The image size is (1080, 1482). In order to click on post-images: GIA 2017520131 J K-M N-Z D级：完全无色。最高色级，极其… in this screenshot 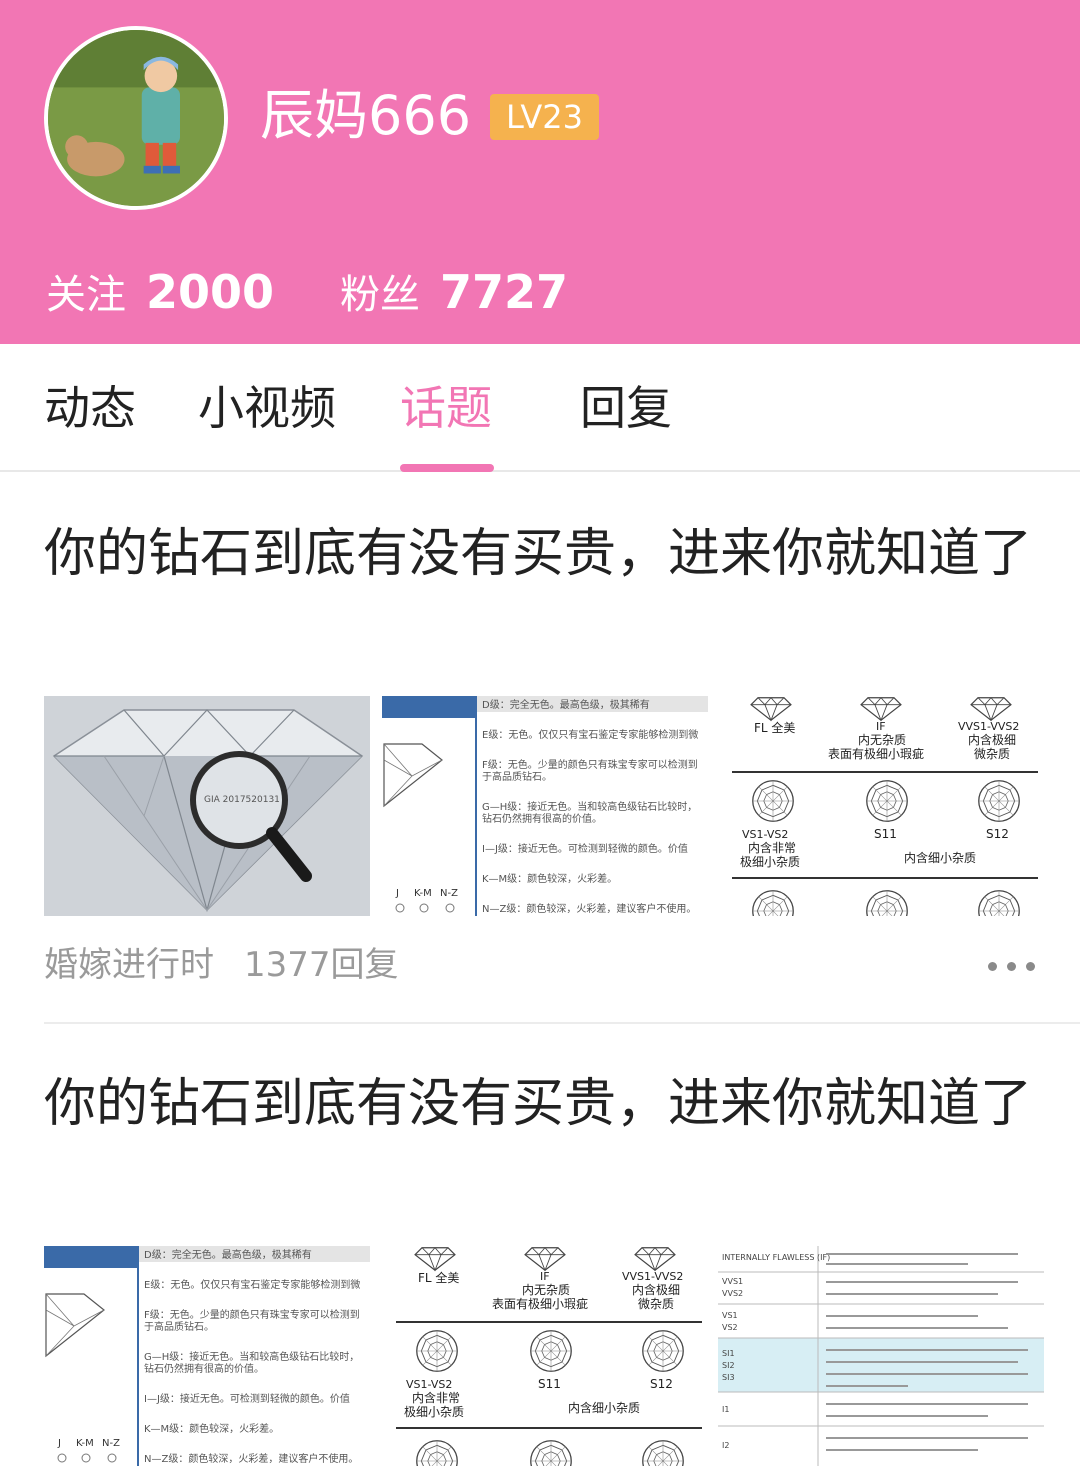, I will do `click(544, 806)`.